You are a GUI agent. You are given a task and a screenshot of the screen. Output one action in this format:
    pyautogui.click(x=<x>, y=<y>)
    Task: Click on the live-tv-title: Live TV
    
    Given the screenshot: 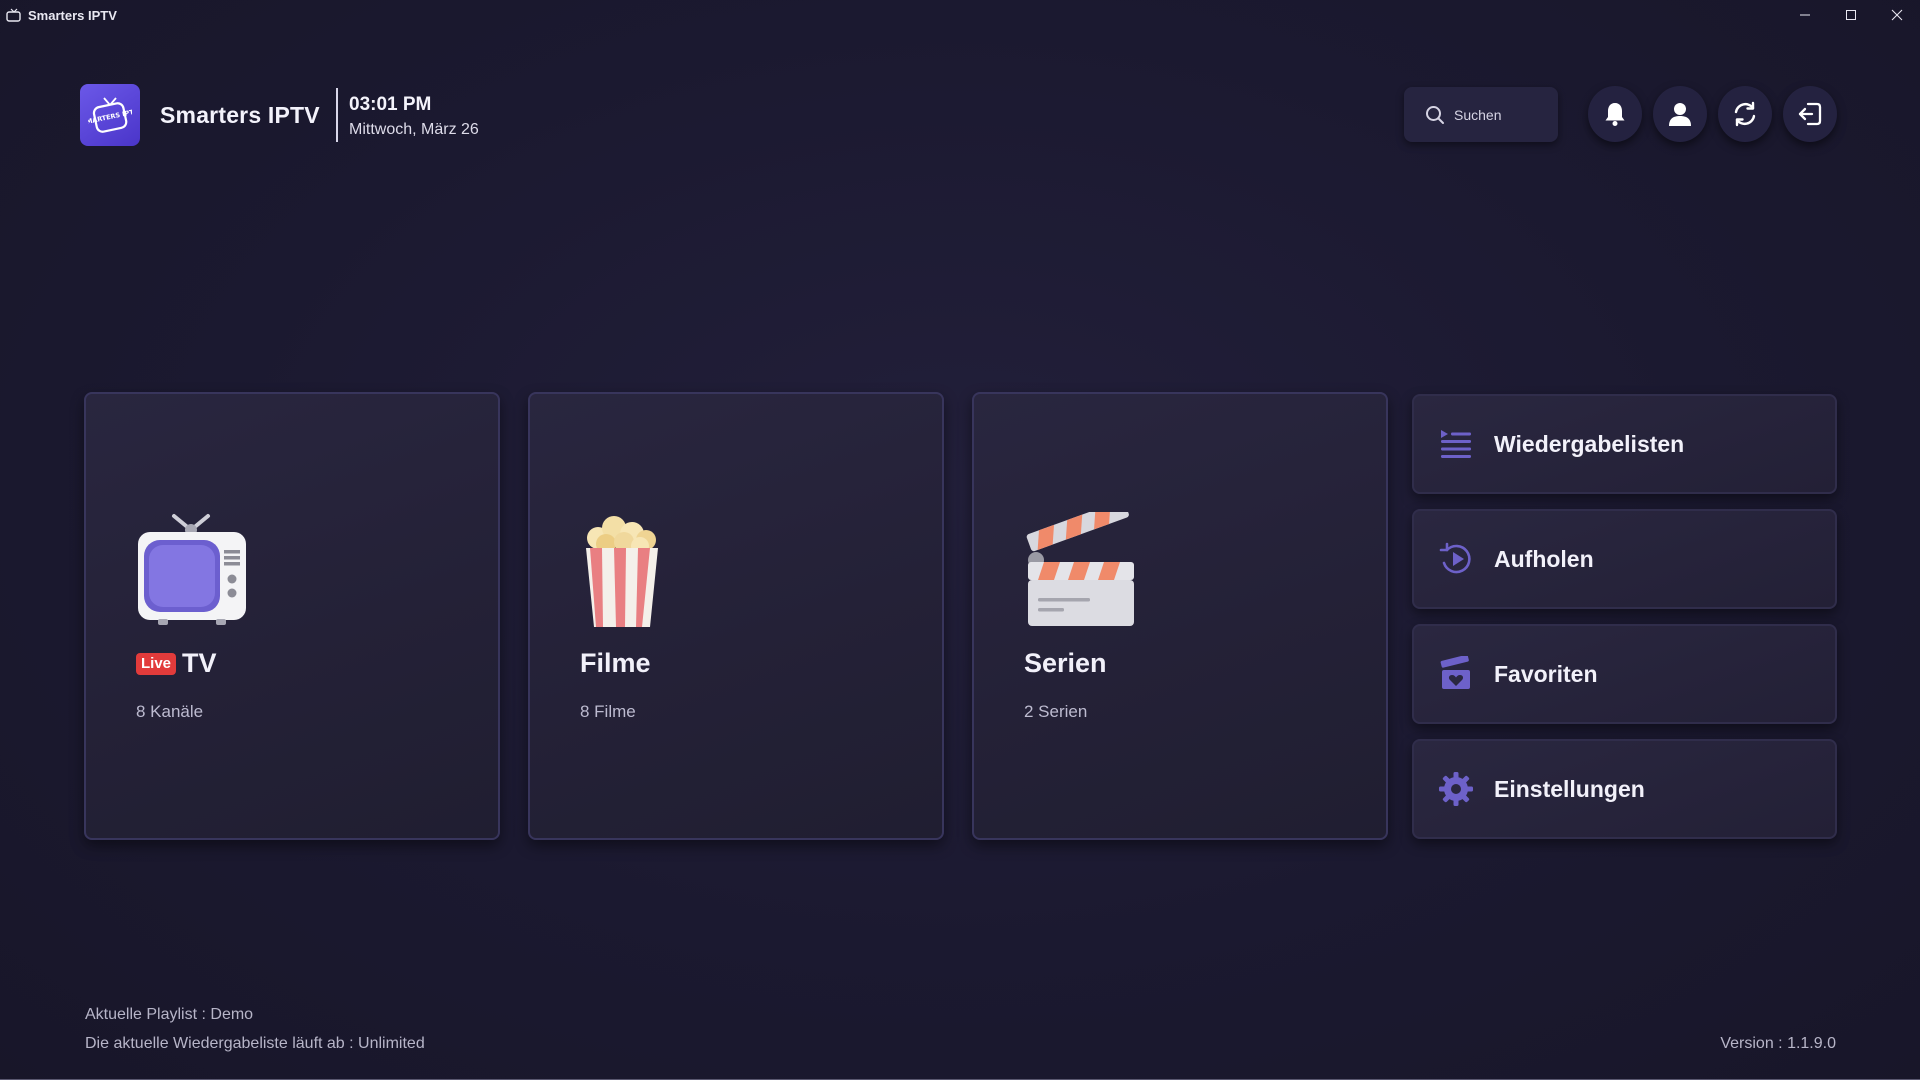 What is the action you would take?
    pyautogui.click(x=176, y=663)
    